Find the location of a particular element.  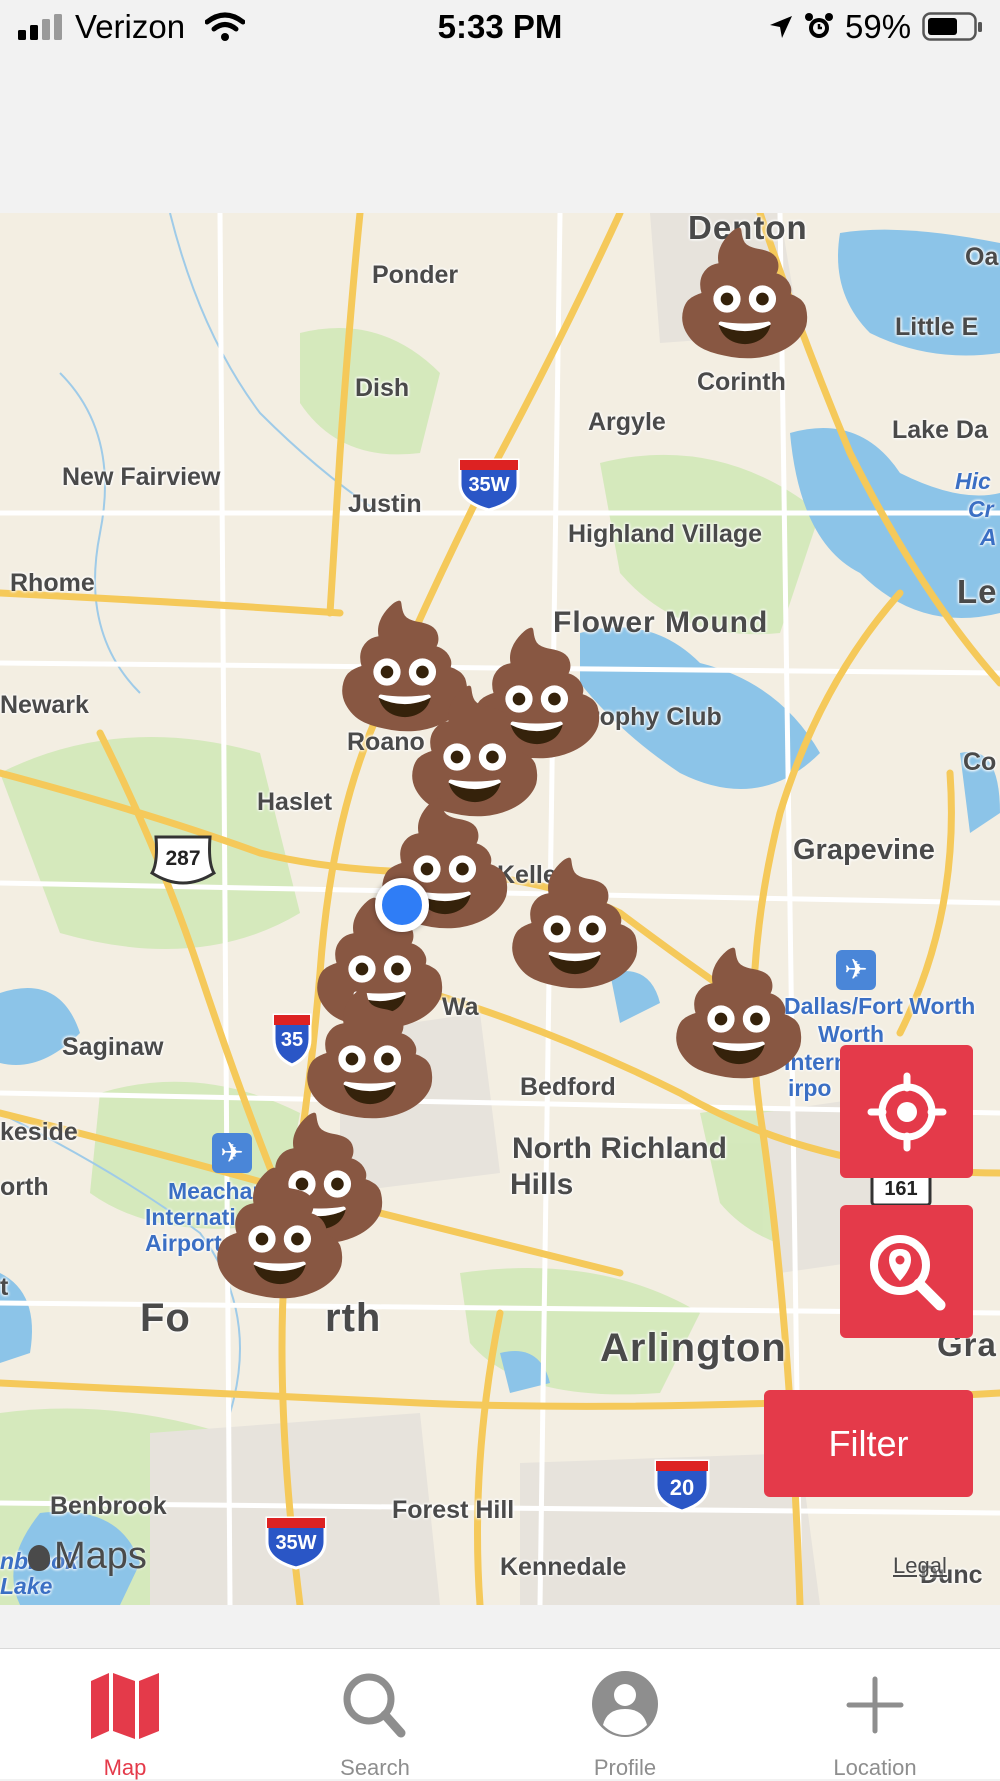

place-label: Cr is located at coordinates (981, 509).